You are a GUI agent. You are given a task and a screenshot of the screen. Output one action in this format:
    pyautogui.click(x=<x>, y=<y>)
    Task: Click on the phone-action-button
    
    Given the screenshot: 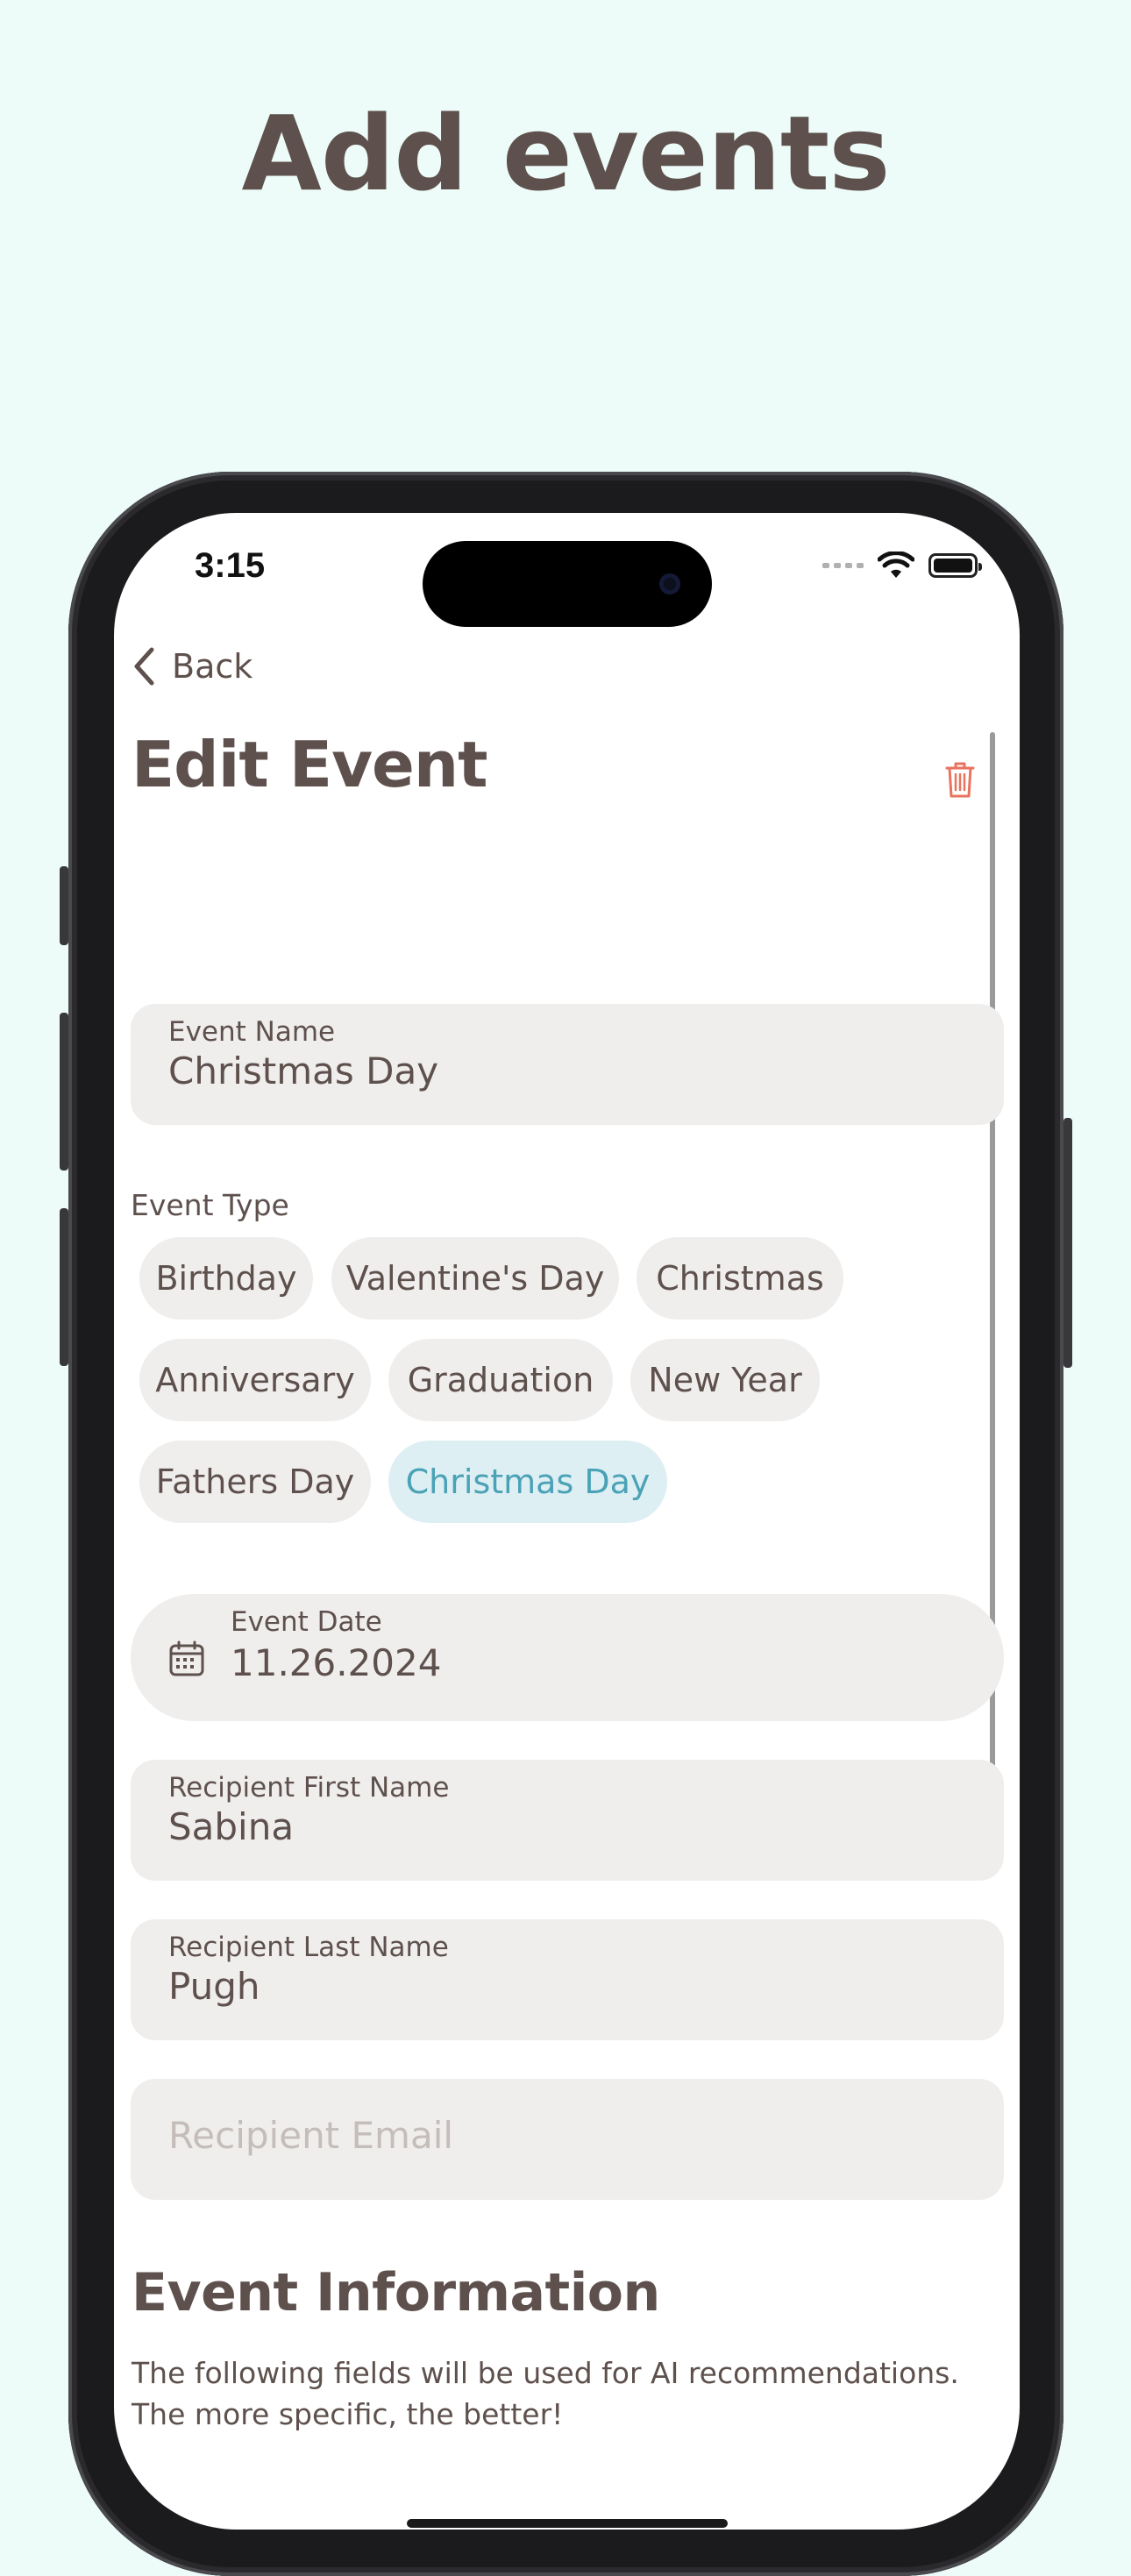 What is the action you would take?
    pyautogui.click(x=64, y=905)
    